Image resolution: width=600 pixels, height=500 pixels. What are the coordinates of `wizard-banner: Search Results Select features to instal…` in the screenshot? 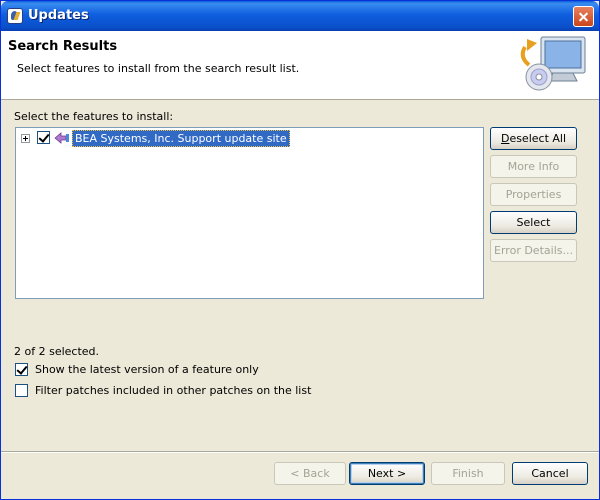 It's located at (300, 65).